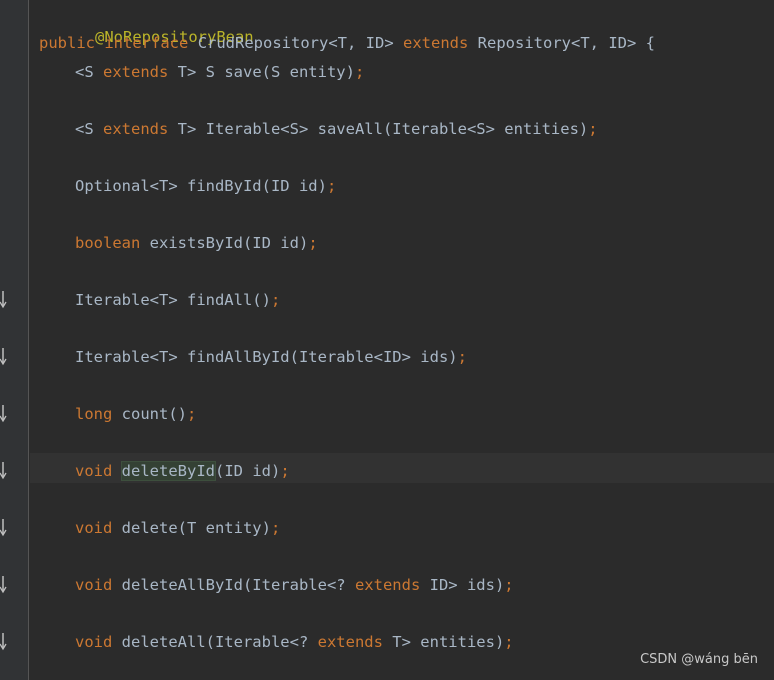 The width and height of the screenshot is (774, 680). Describe the element at coordinates (233, 585) in the screenshot. I see `code-text: deleteAllById(Iterable<?` at that location.